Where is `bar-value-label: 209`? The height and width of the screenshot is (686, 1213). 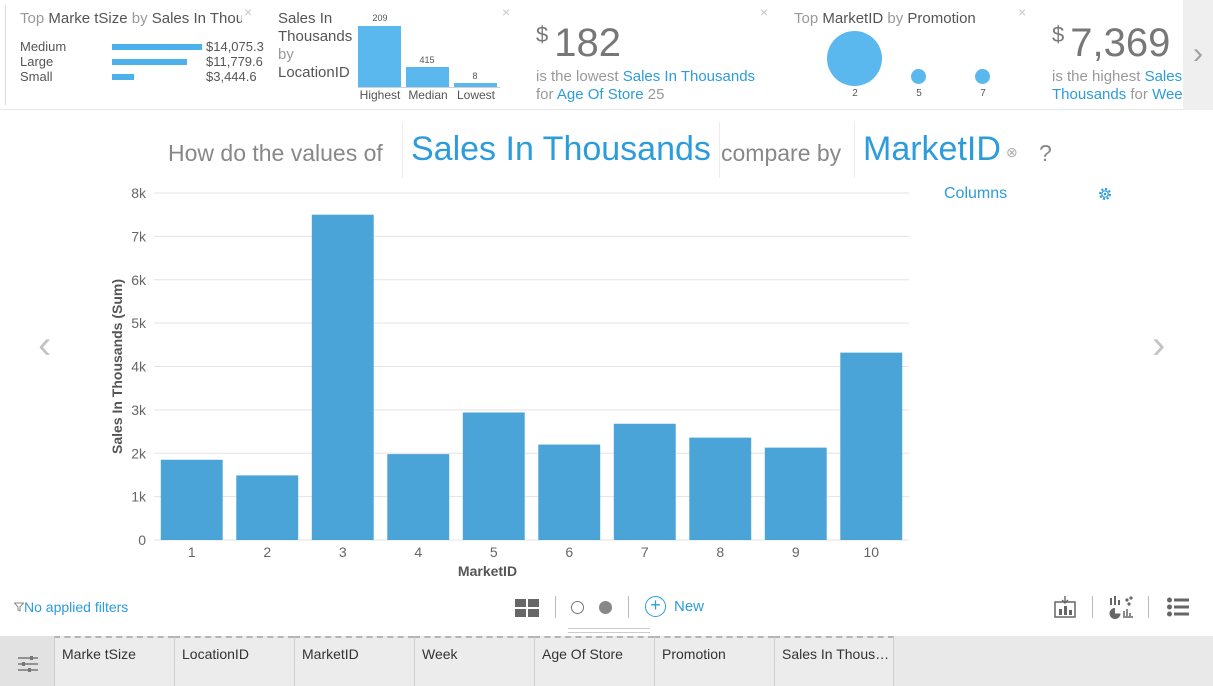 bar-value-label: 209 is located at coordinates (380, 18).